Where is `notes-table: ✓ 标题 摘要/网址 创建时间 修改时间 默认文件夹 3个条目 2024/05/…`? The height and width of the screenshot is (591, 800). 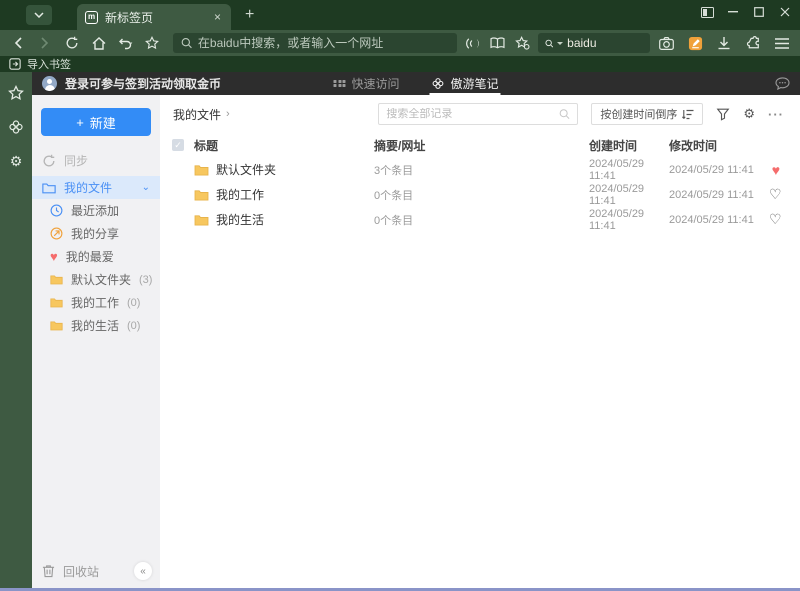 notes-table: ✓ 标题 摘要/网址 创建时间 修改时间 默认文件夹 3个条目 2024/05/… is located at coordinates (480, 182).